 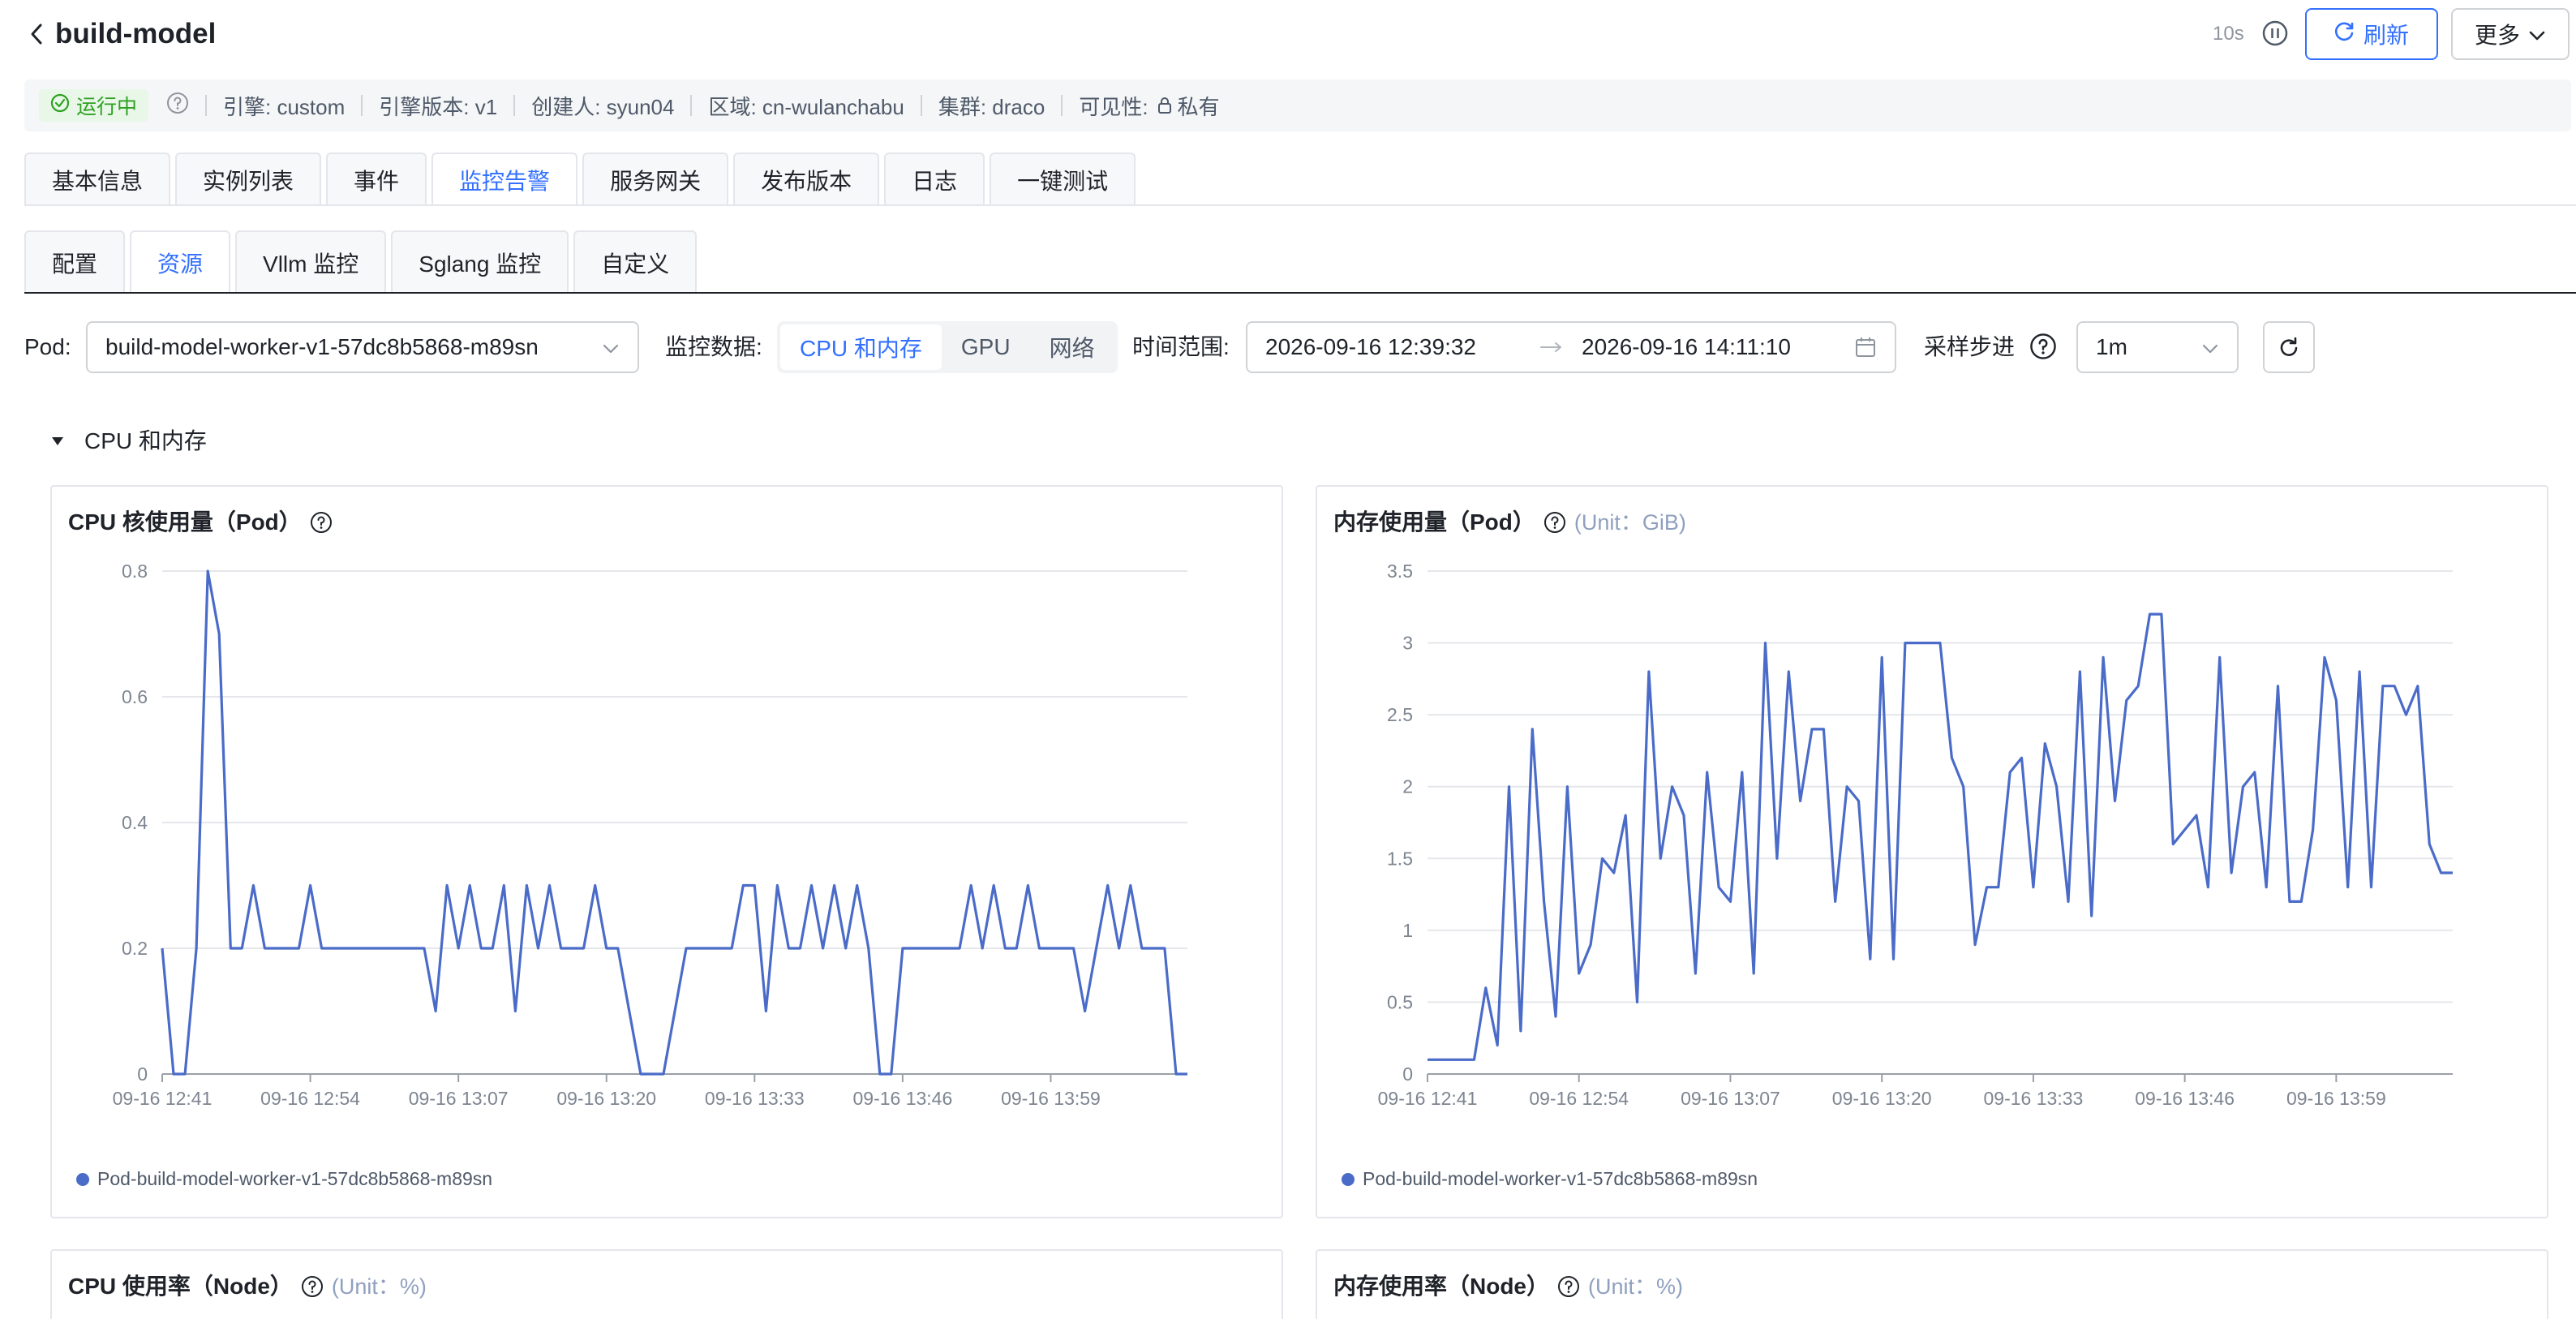 I want to click on y-tick-label: 2.5, so click(x=1400, y=714).